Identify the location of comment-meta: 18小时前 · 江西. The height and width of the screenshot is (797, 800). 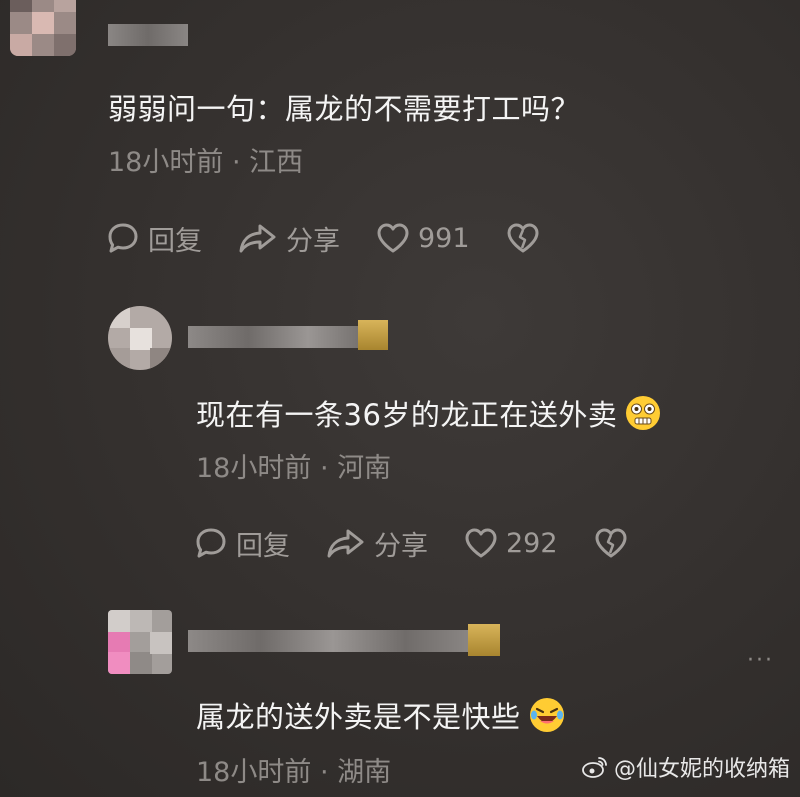
(206, 162).